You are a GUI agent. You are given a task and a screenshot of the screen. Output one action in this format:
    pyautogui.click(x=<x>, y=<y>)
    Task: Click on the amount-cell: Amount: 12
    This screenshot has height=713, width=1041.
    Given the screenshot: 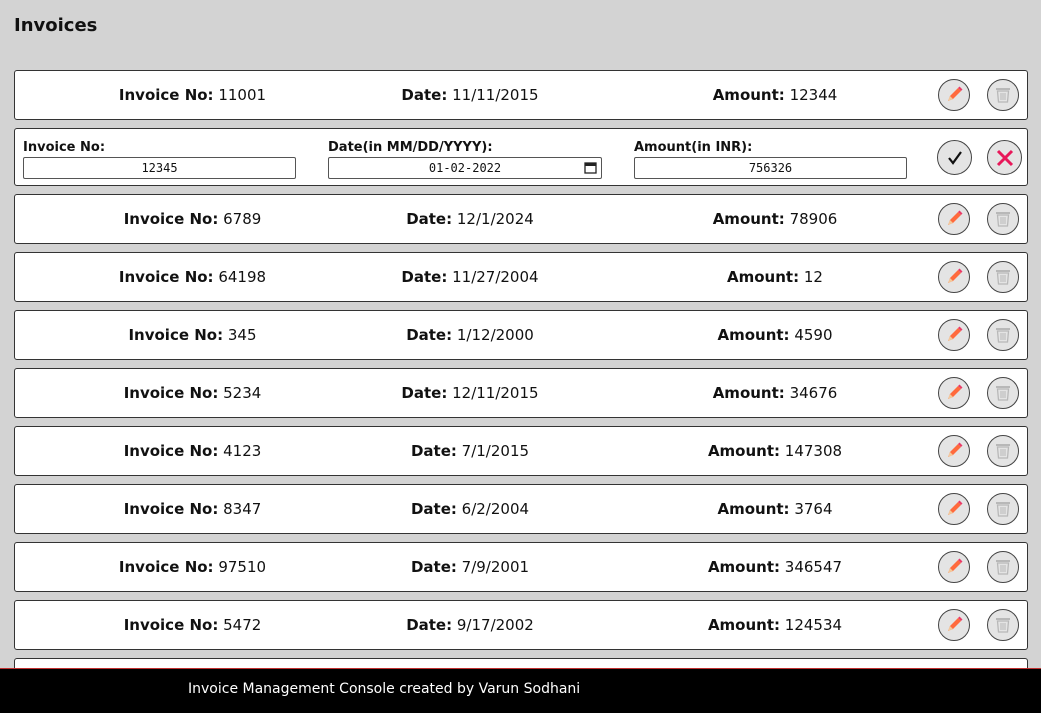 What is the action you would take?
    pyautogui.click(x=775, y=277)
    